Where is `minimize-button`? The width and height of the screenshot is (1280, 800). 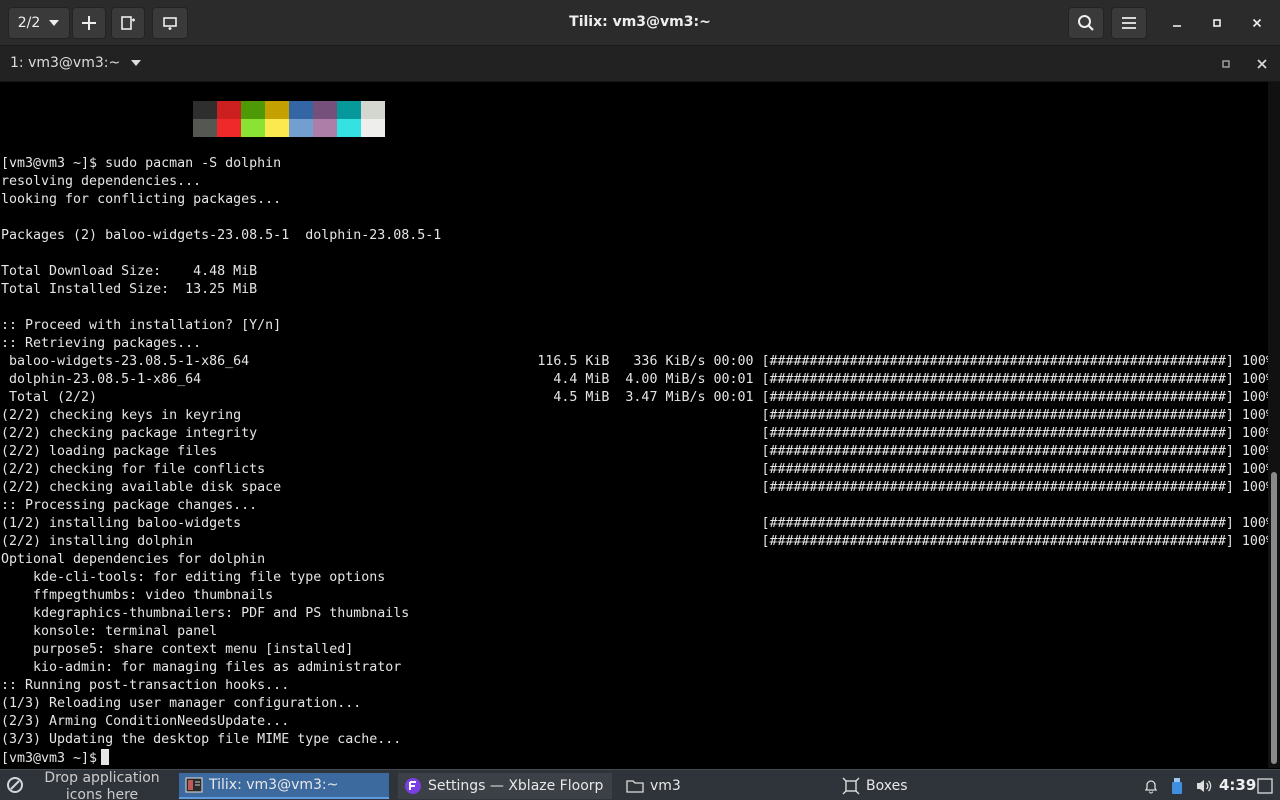 minimize-button is located at coordinates (1177, 23).